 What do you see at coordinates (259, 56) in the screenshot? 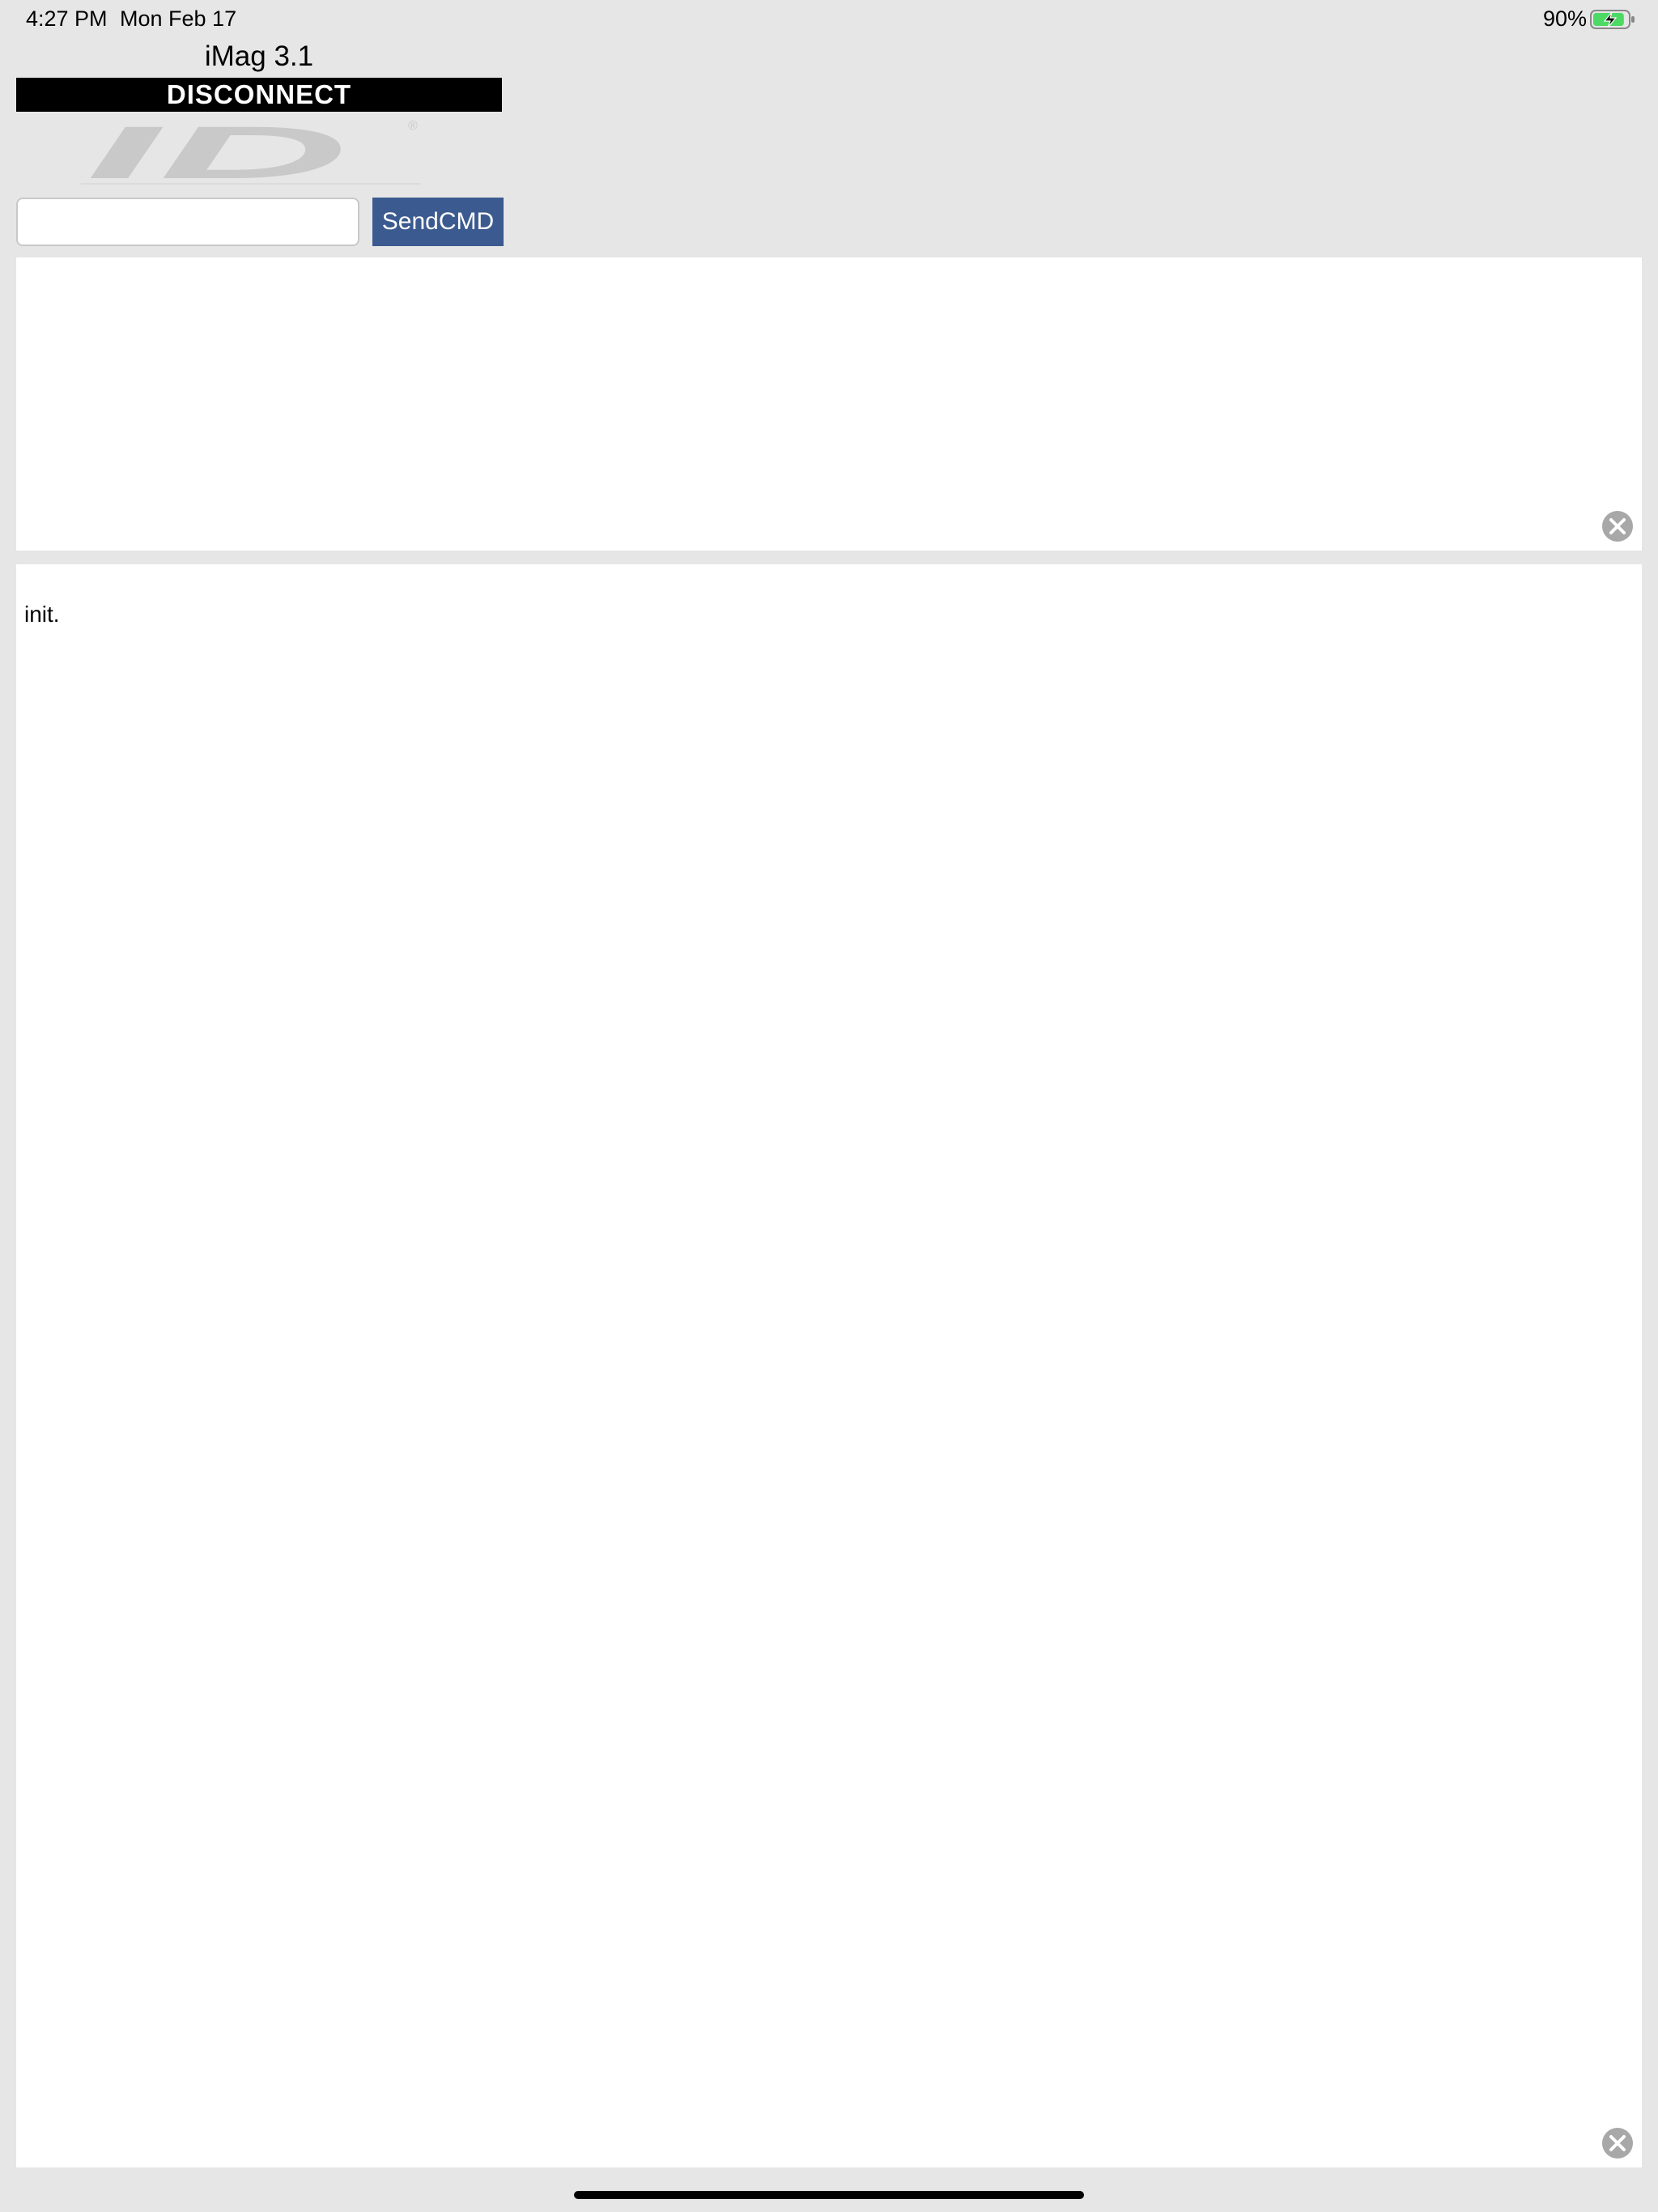
I see `app-title: iMag 3.1` at bounding box center [259, 56].